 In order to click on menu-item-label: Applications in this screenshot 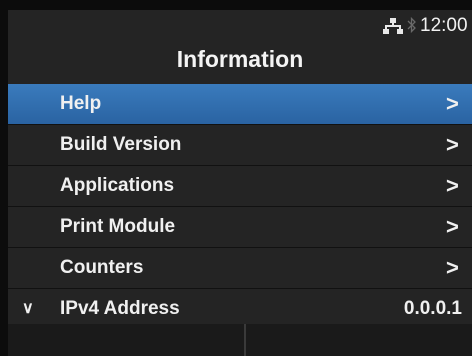, I will do `click(117, 185)`.